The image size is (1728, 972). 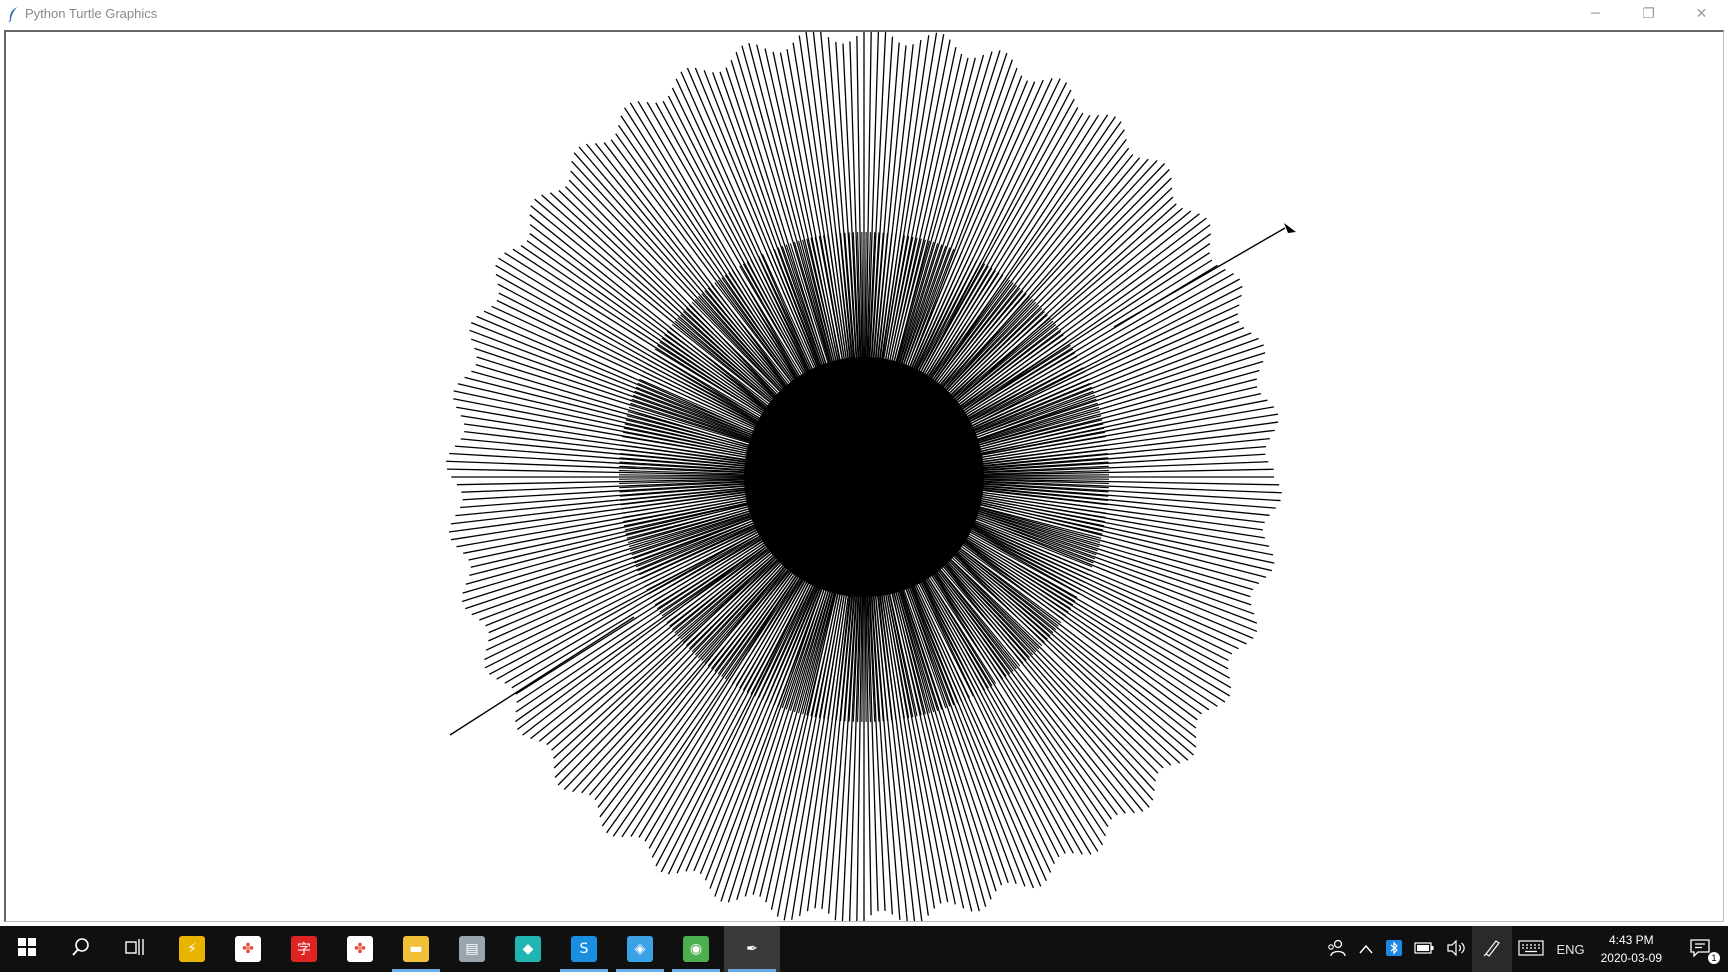 I want to click on restore-button: ❐, so click(x=1648, y=13).